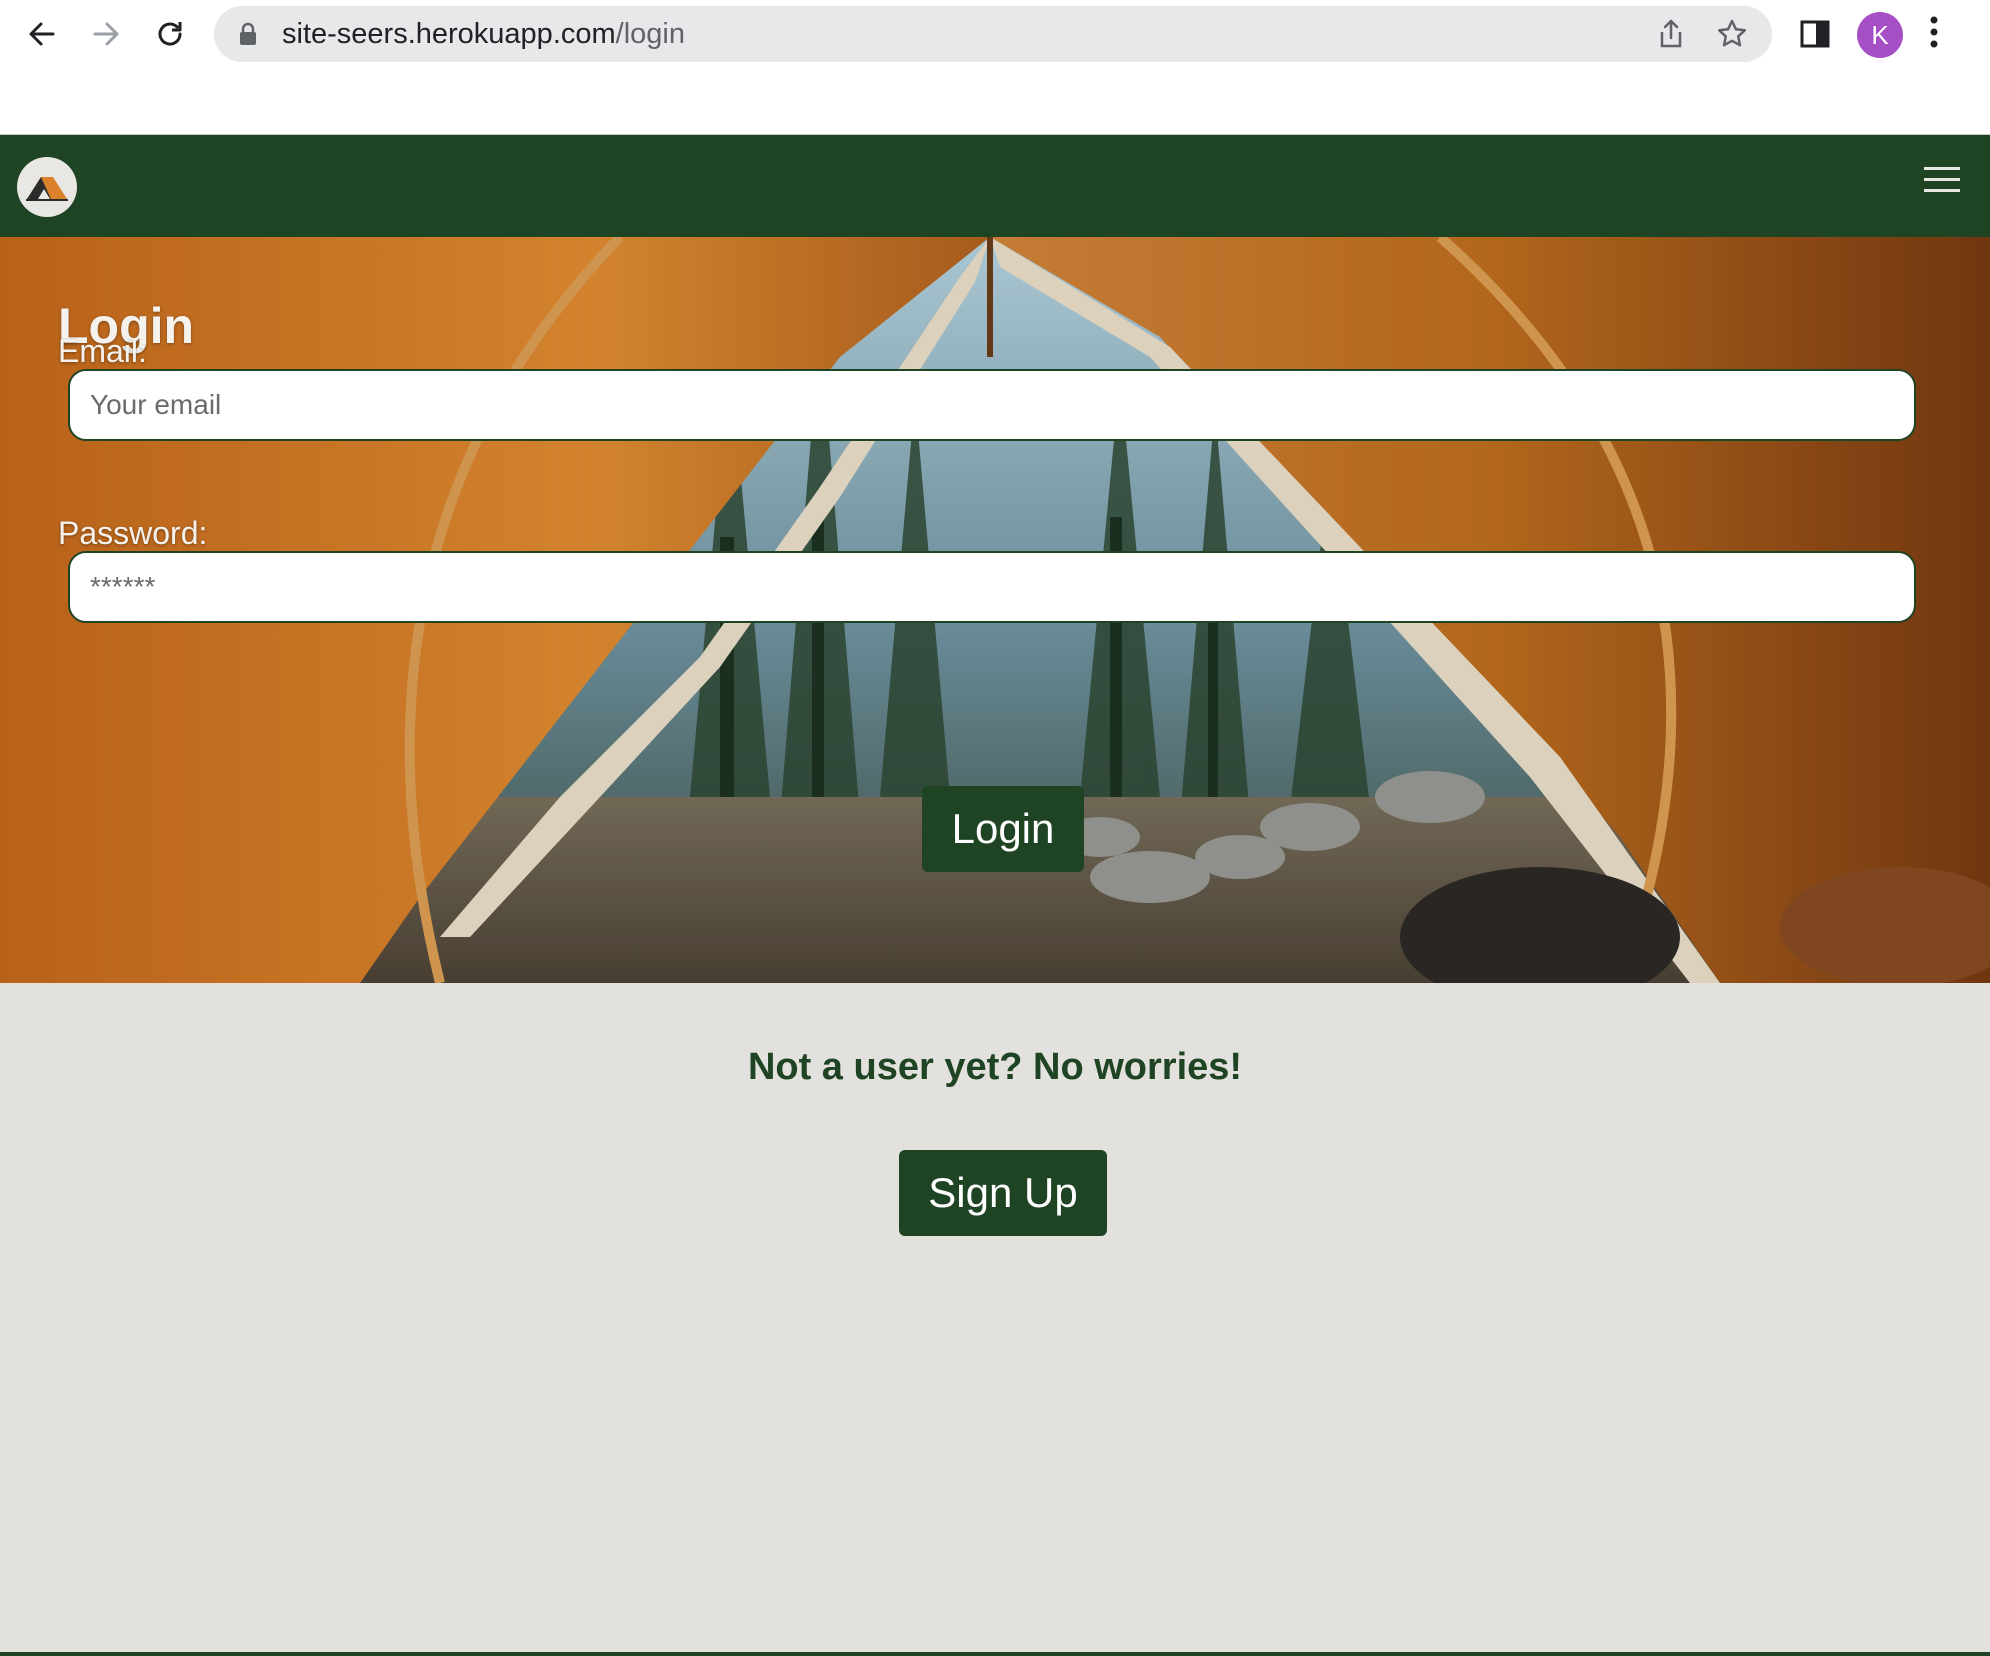 This screenshot has width=1990, height=1656. Describe the element at coordinates (170, 34) in the screenshot. I see `reload-icon` at that location.